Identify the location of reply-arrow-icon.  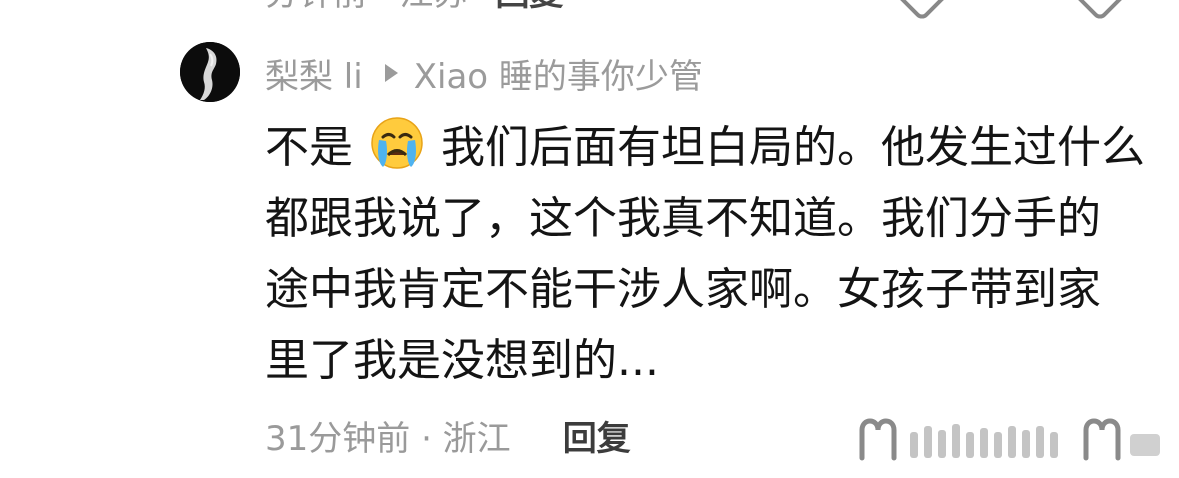
(391, 73).